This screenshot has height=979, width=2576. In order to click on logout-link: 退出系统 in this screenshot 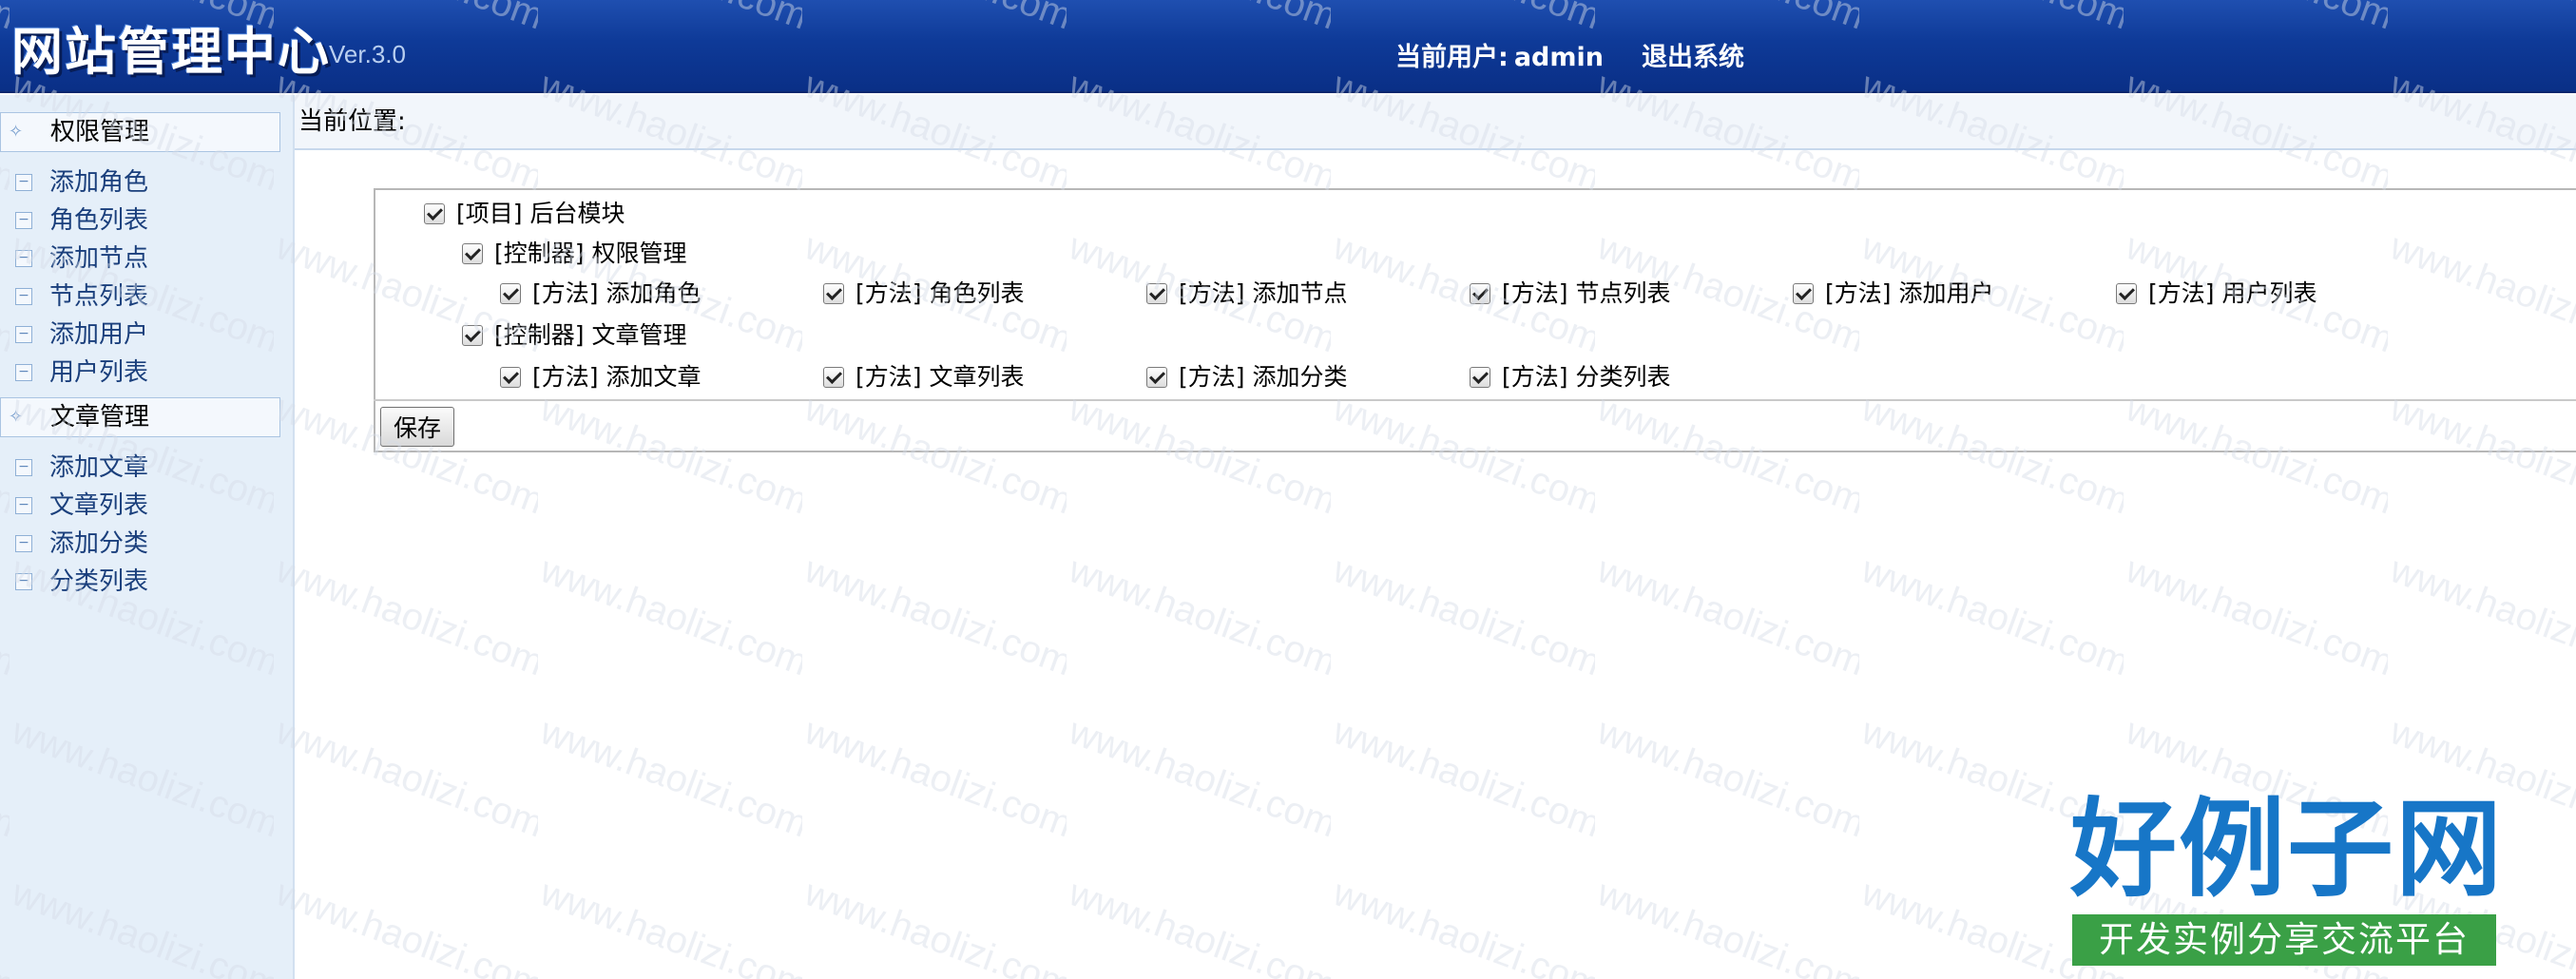, I will do `click(1693, 54)`.